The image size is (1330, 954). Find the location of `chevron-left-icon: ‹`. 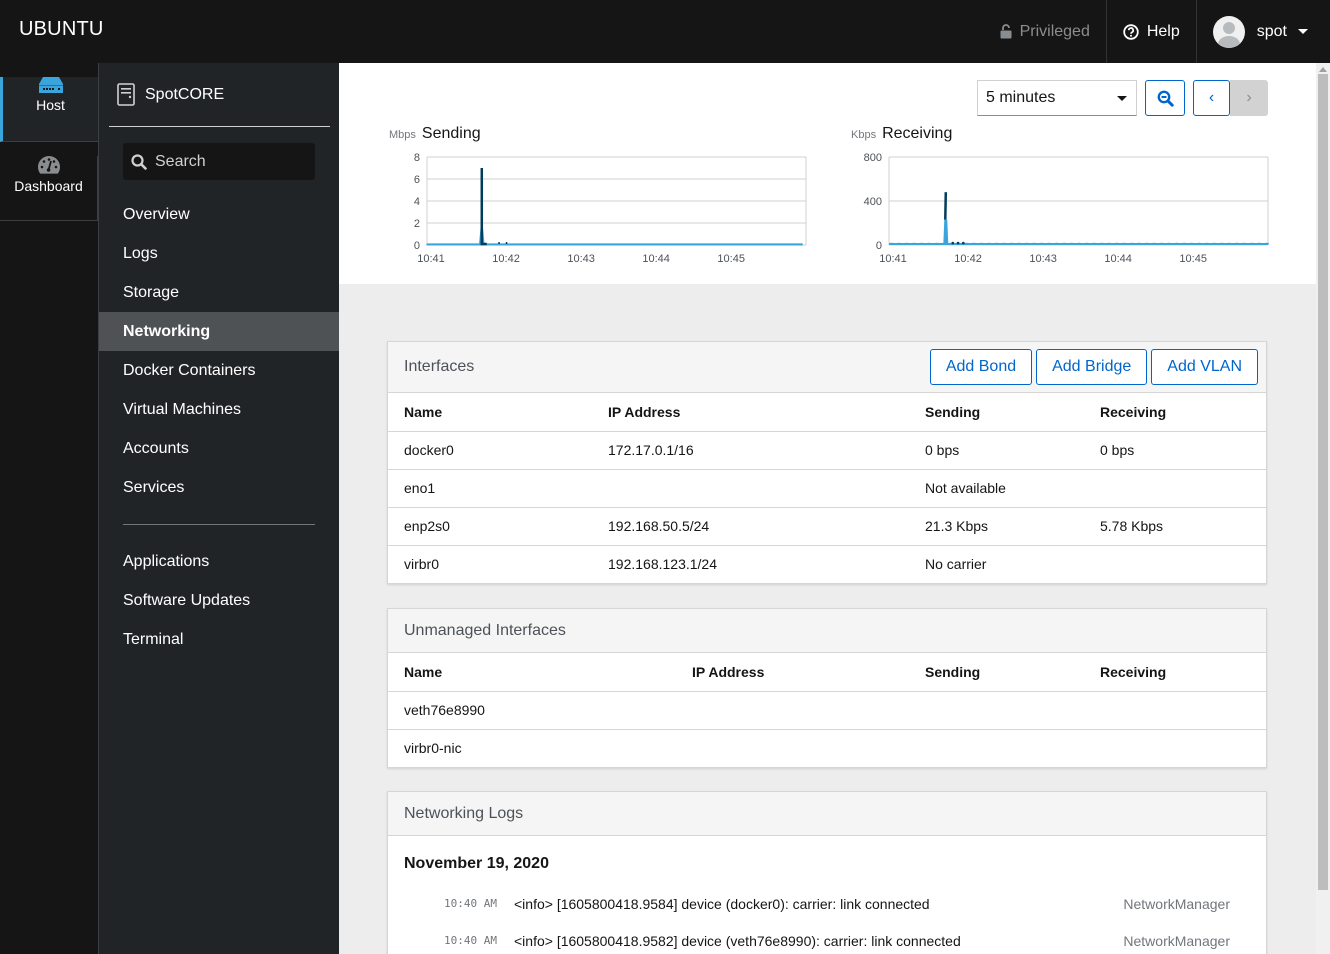

chevron-left-icon: ‹ is located at coordinates (1211, 97).